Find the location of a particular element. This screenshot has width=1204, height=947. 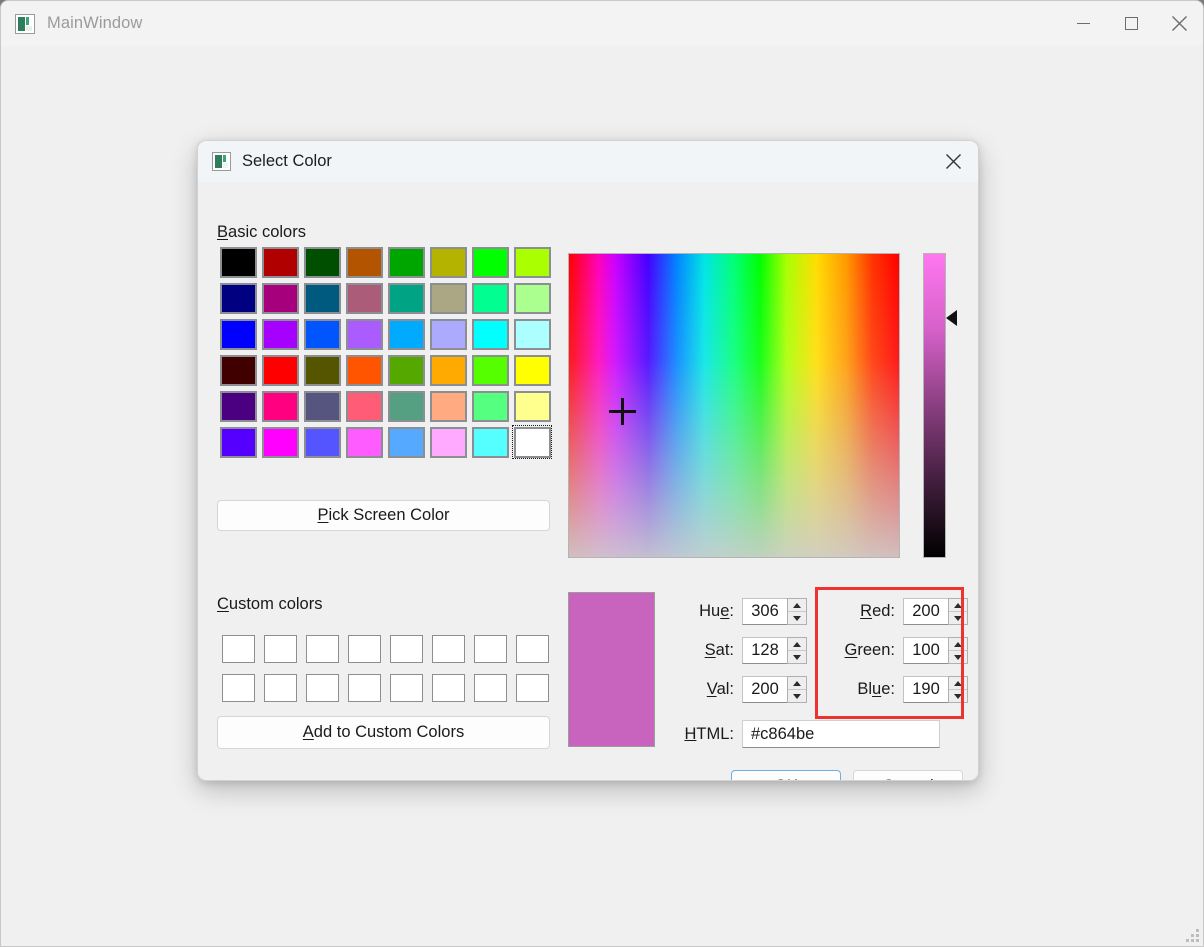

hsv-field-input: 306 is located at coordinates (764, 611).